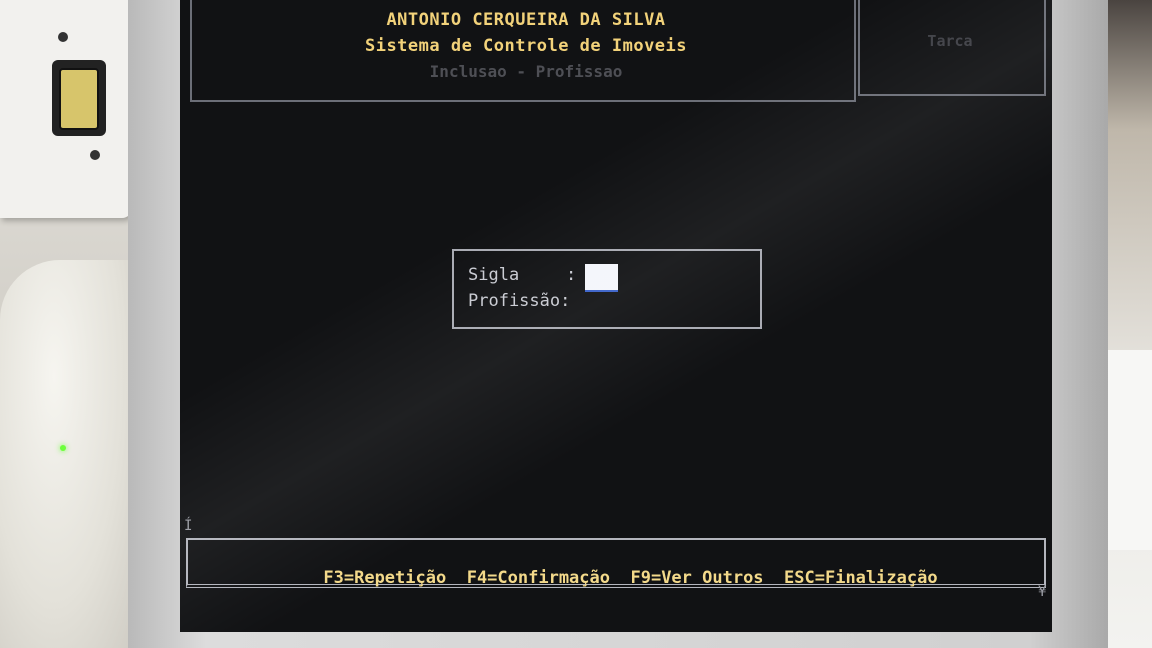 This screenshot has width=1152, height=648. I want to click on frame-corner-mark: Í, so click(188, 526).